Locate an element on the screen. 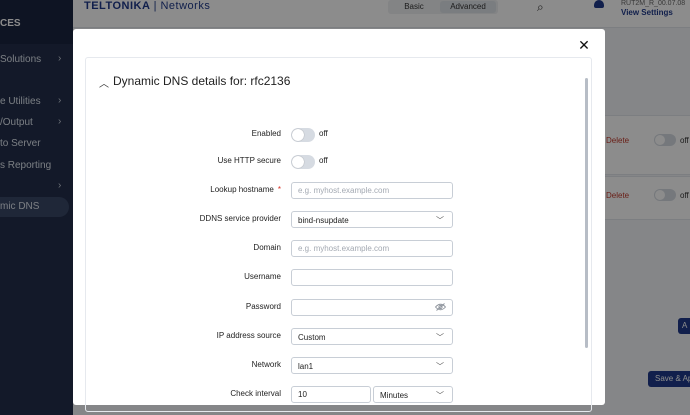 The width and height of the screenshot is (690, 415). field-ddns-provider: DDNS service provider bind-nsupdate ﹀ is located at coordinates (338, 220).